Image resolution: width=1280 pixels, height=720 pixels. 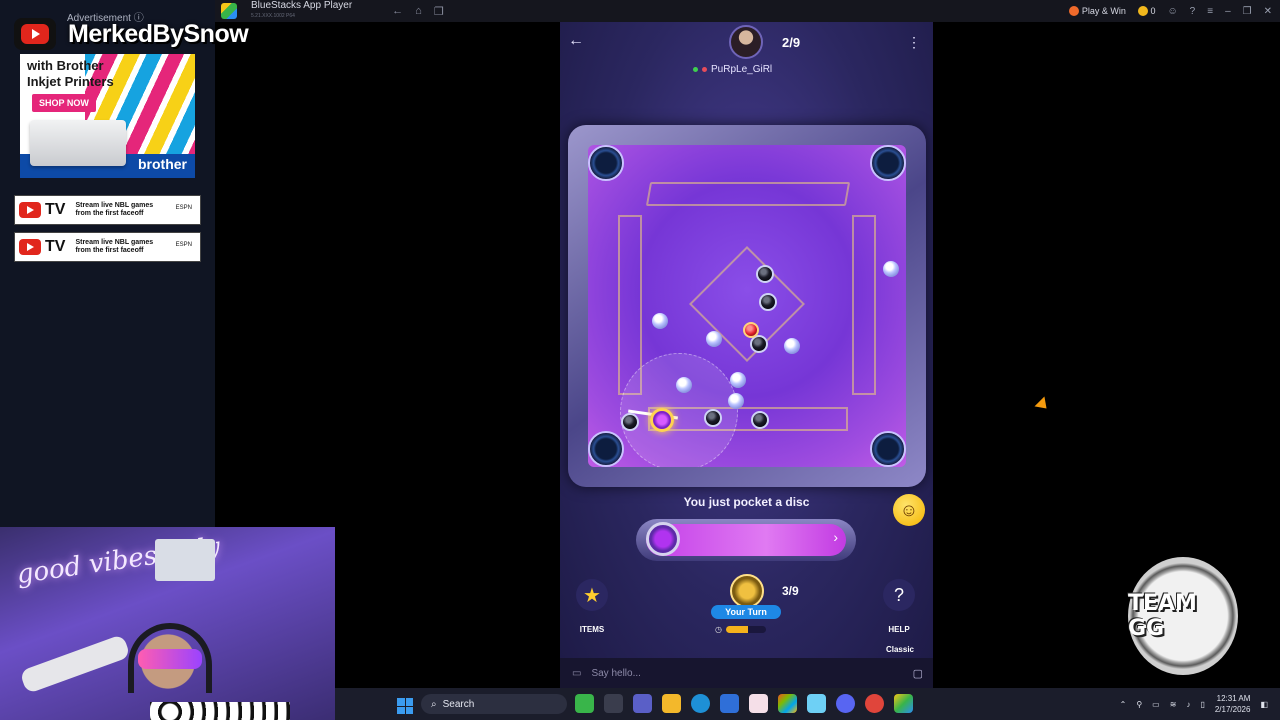 I want to click on chevron-right-icon: ›, so click(x=835, y=537).